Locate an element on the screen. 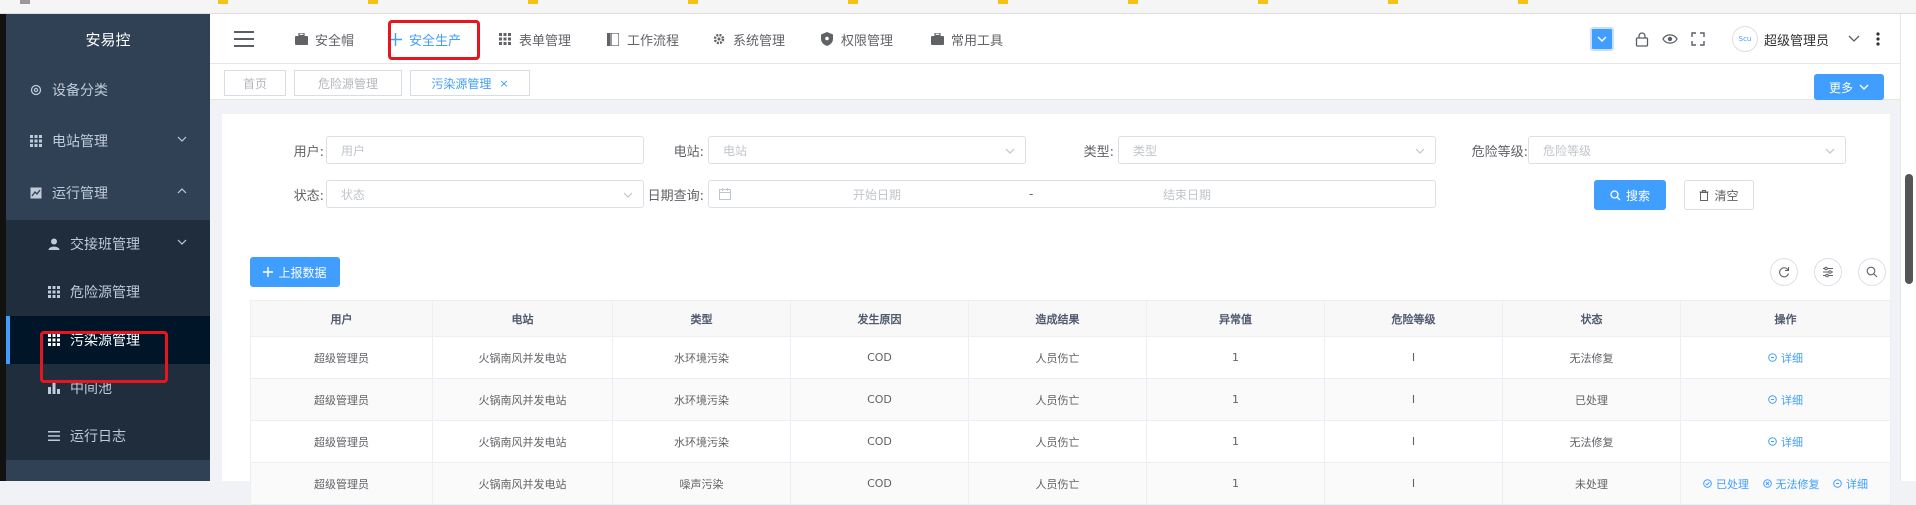 This screenshot has height=505, width=1916. topnav-item-workflow: 工作流程 is located at coordinates (642, 39).